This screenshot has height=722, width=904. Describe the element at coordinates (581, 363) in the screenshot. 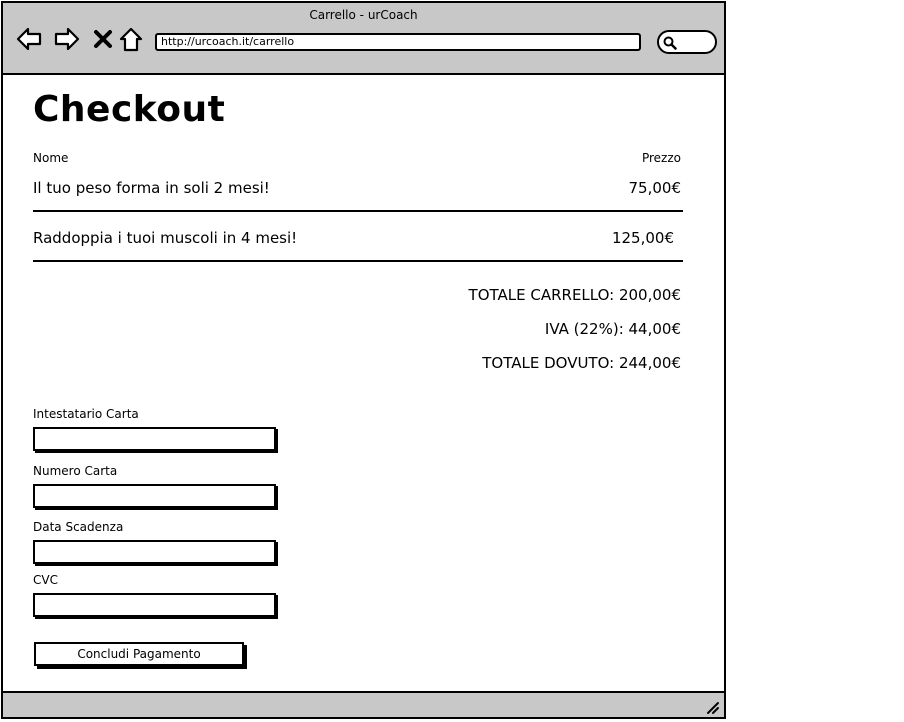

I see `amount-due: TOTALE DOVUTO: 244,00€` at that location.